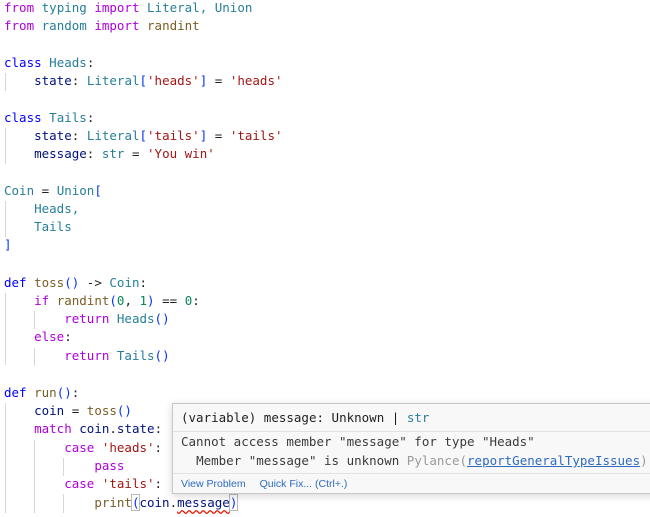 The width and height of the screenshot is (650, 517). What do you see at coordinates (553, 460) in the screenshot?
I see `rule-link: reportGeneralTypeIssues` at bounding box center [553, 460].